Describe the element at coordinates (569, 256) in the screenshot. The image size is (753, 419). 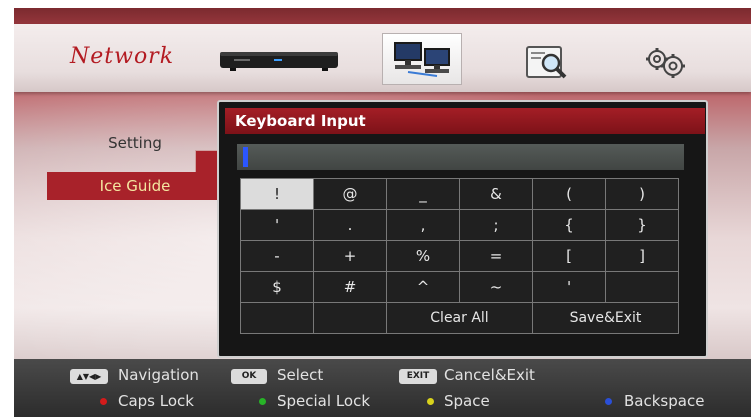
I see `key-button: [` at that location.